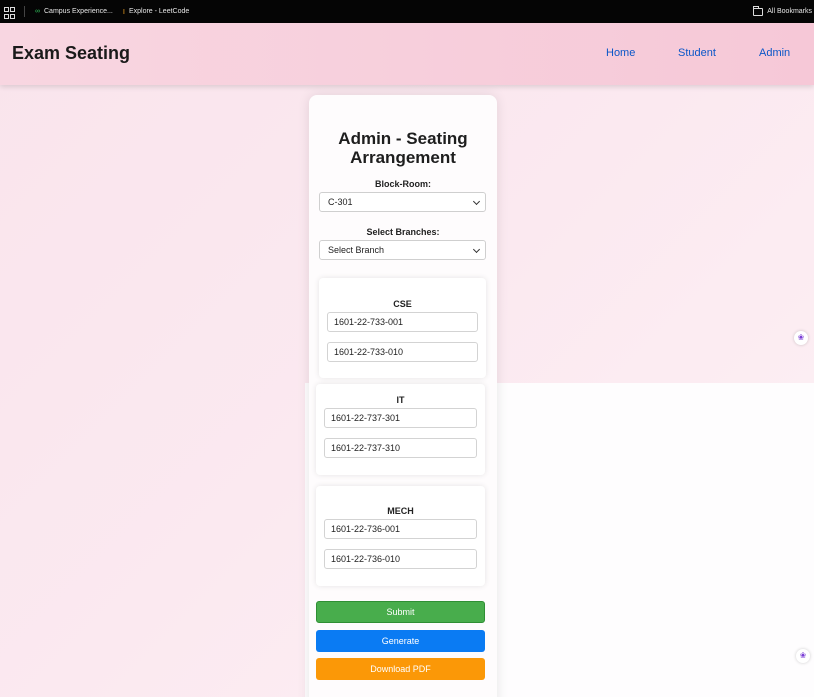 The image size is (814, 697). I want to click on bookmark-label: Explore - LeetCode, so click(159, 11).